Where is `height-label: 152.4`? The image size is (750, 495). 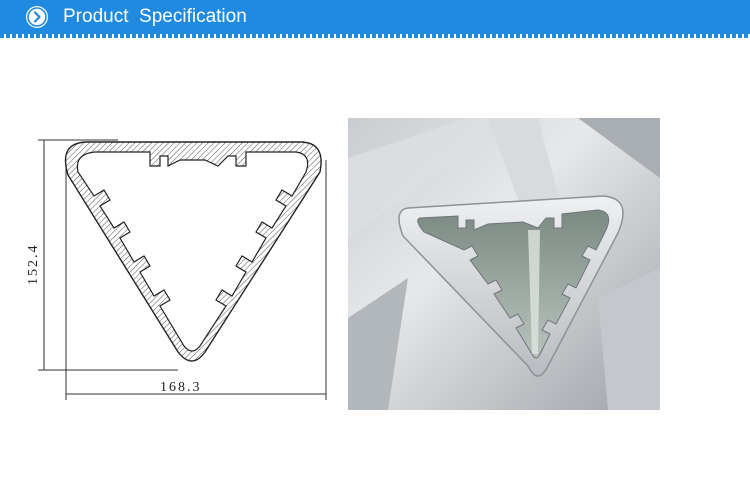
height-label: 152.4 is located at coordinates (33, 265).